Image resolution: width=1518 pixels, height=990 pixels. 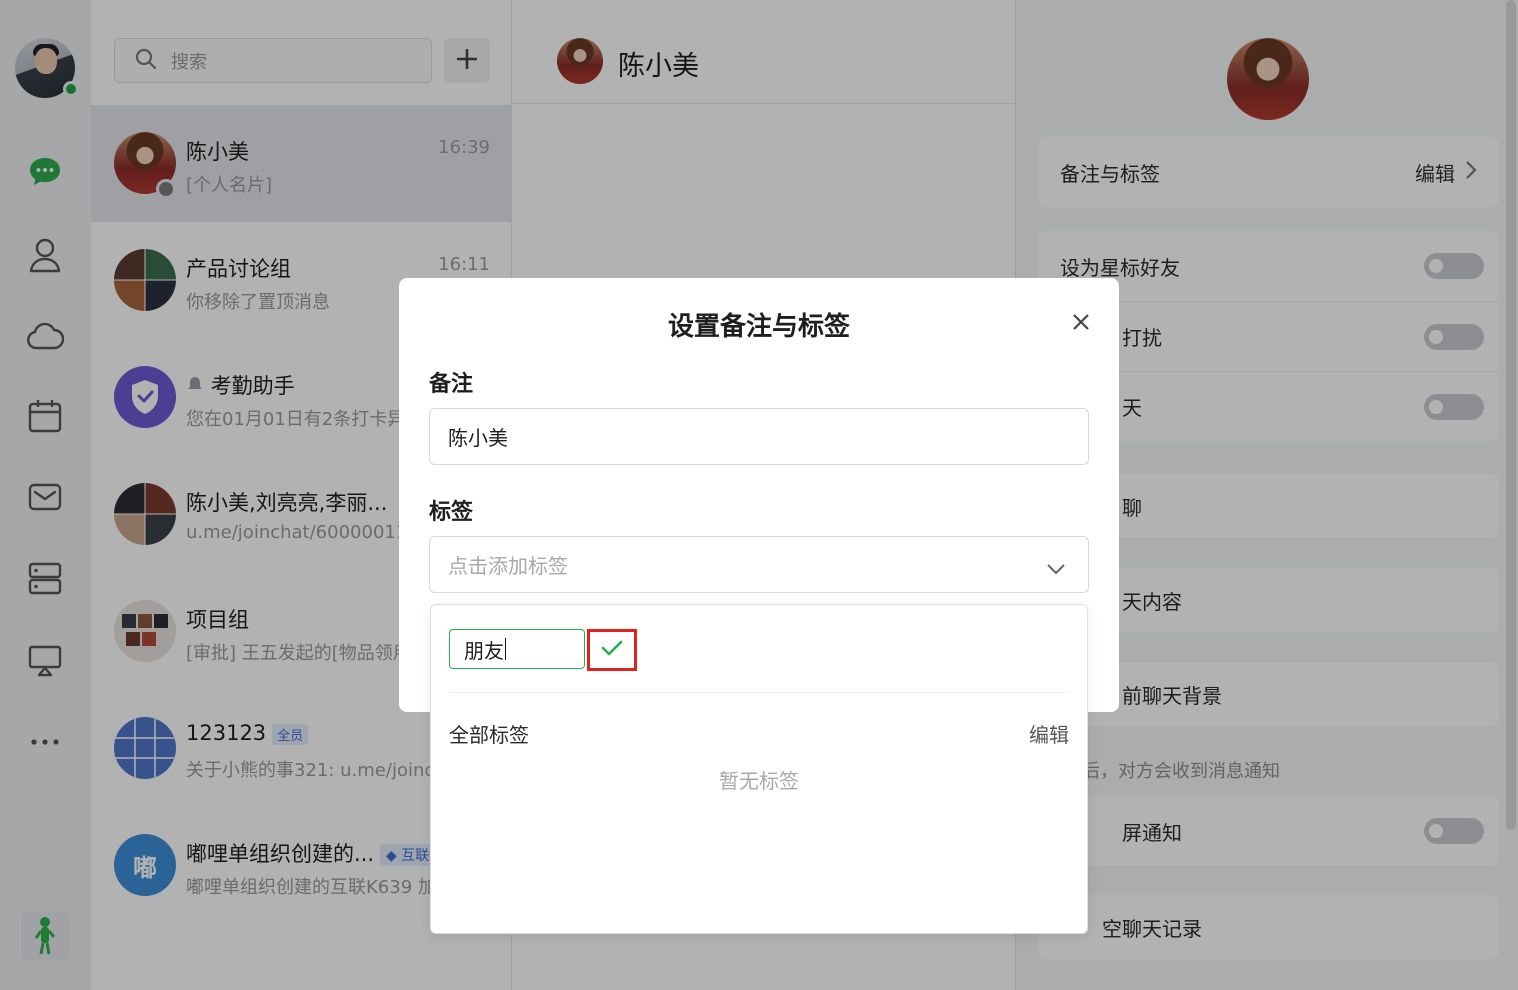 I want to click on chevron-down-icon, so click(x=1056, y=569).